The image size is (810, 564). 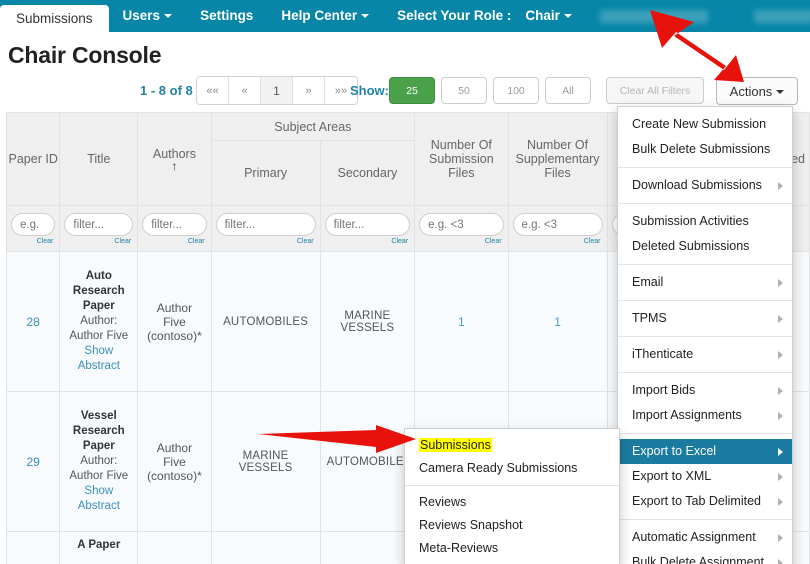 I want to click on menu-item-bulk-delete-assignment: Bulk Delete Assignment, so click(x=705, y=557).